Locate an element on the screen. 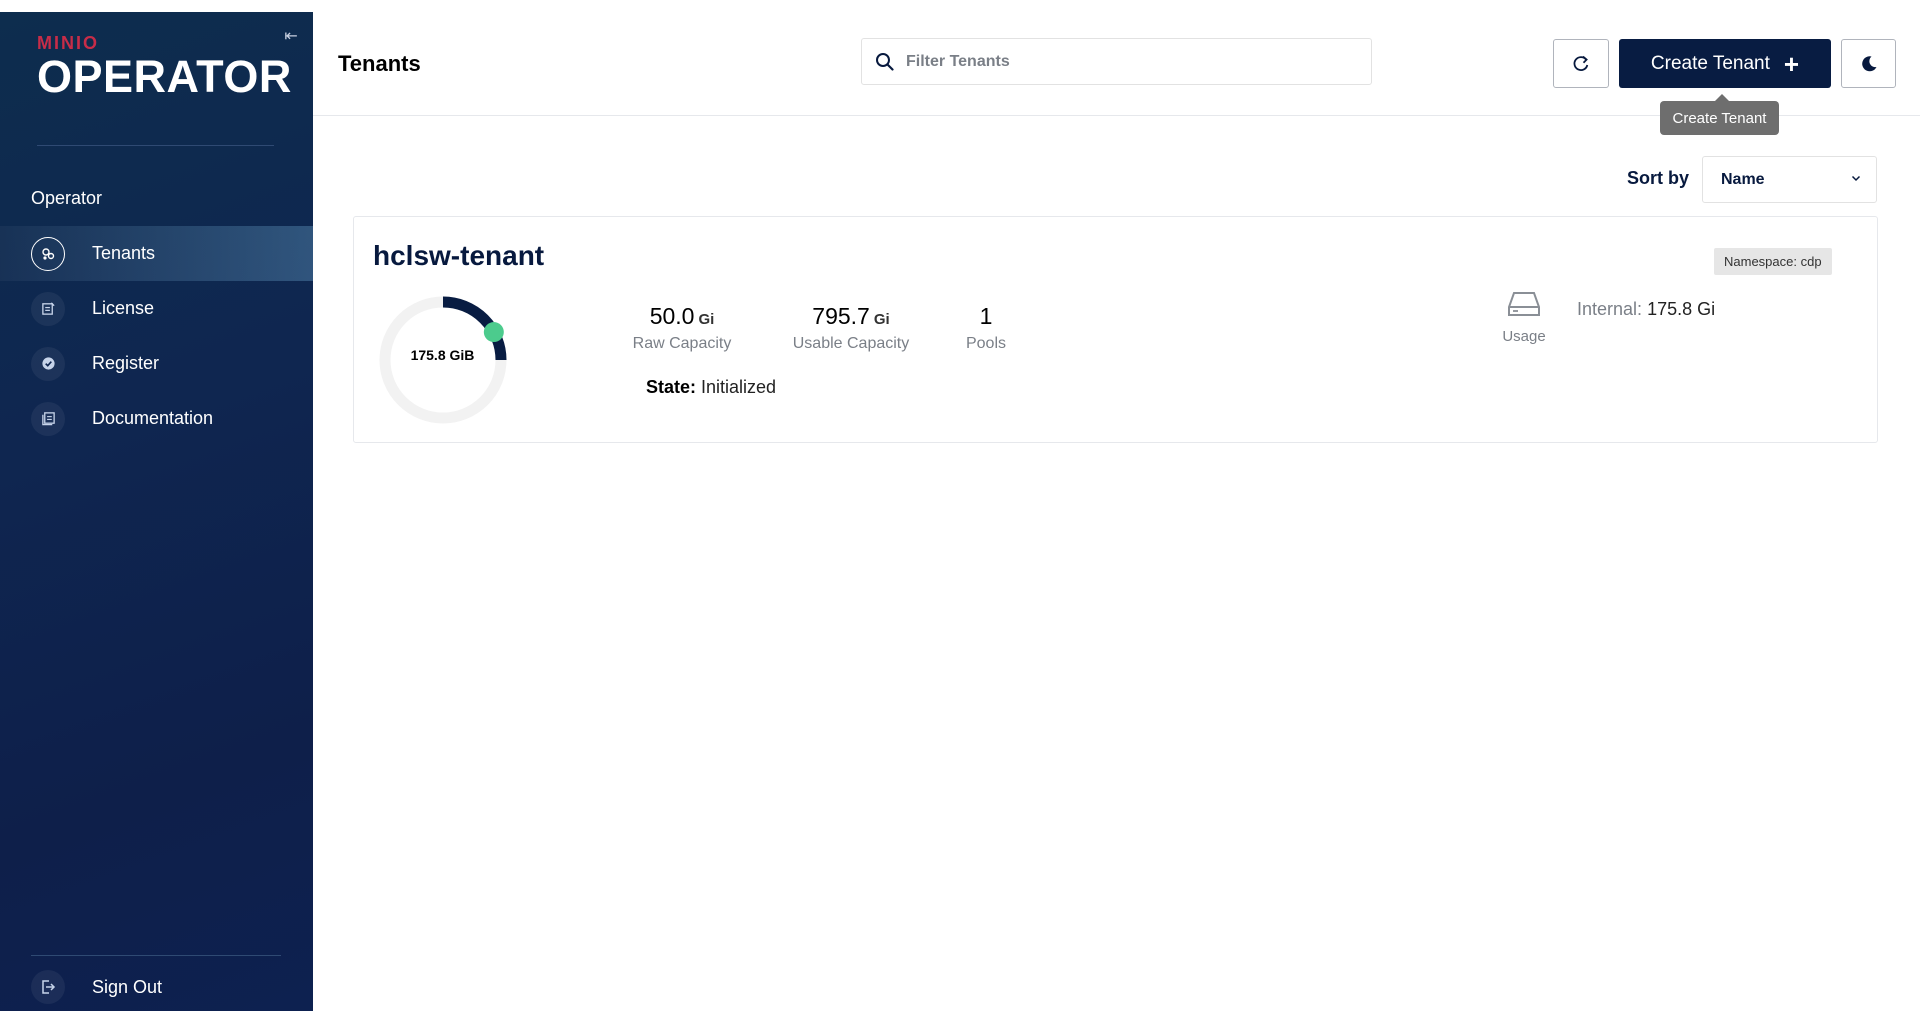 Image resolution: width=1920 pixels, height=1011 pixels. sidebar-item-tenants: Tenants is located at coordinates (156, 253).